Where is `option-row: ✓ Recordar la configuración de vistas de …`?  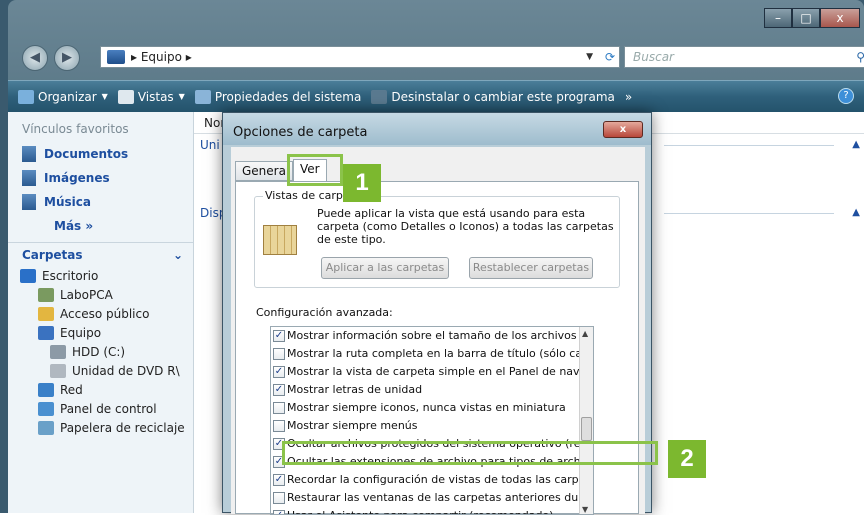
option-row: ✓ Recordar la configuración de vistas de … is located at coordinates (432, 480).